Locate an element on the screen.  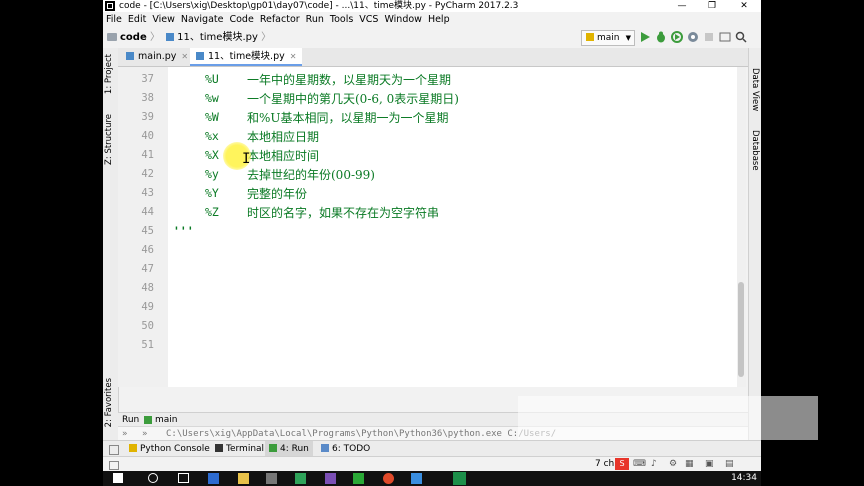
python-config-icon is located at coordinates (590, 37).